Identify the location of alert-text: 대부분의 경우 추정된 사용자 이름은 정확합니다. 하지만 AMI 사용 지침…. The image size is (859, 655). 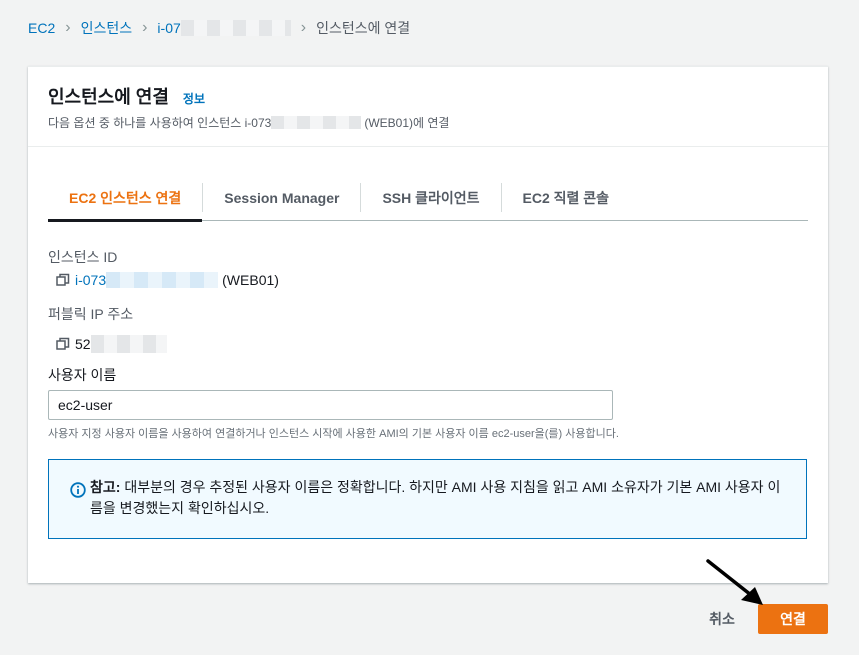
(435, 497).